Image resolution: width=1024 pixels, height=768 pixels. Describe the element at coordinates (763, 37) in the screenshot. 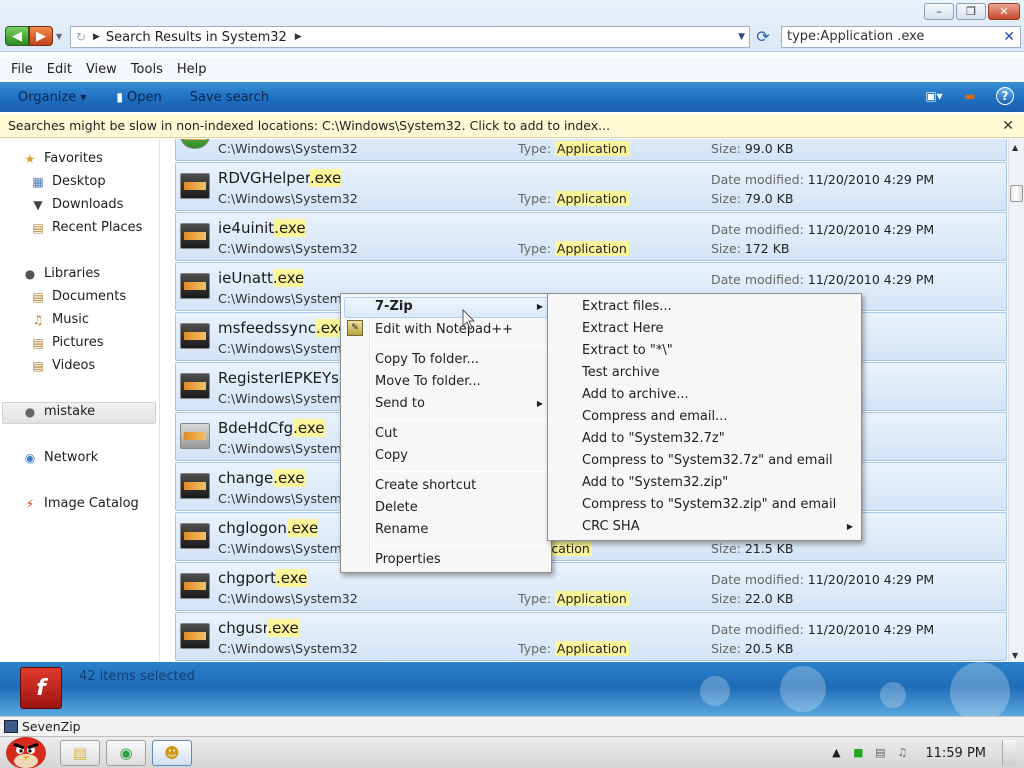

I see `refresh-button: ⟳` at that location.